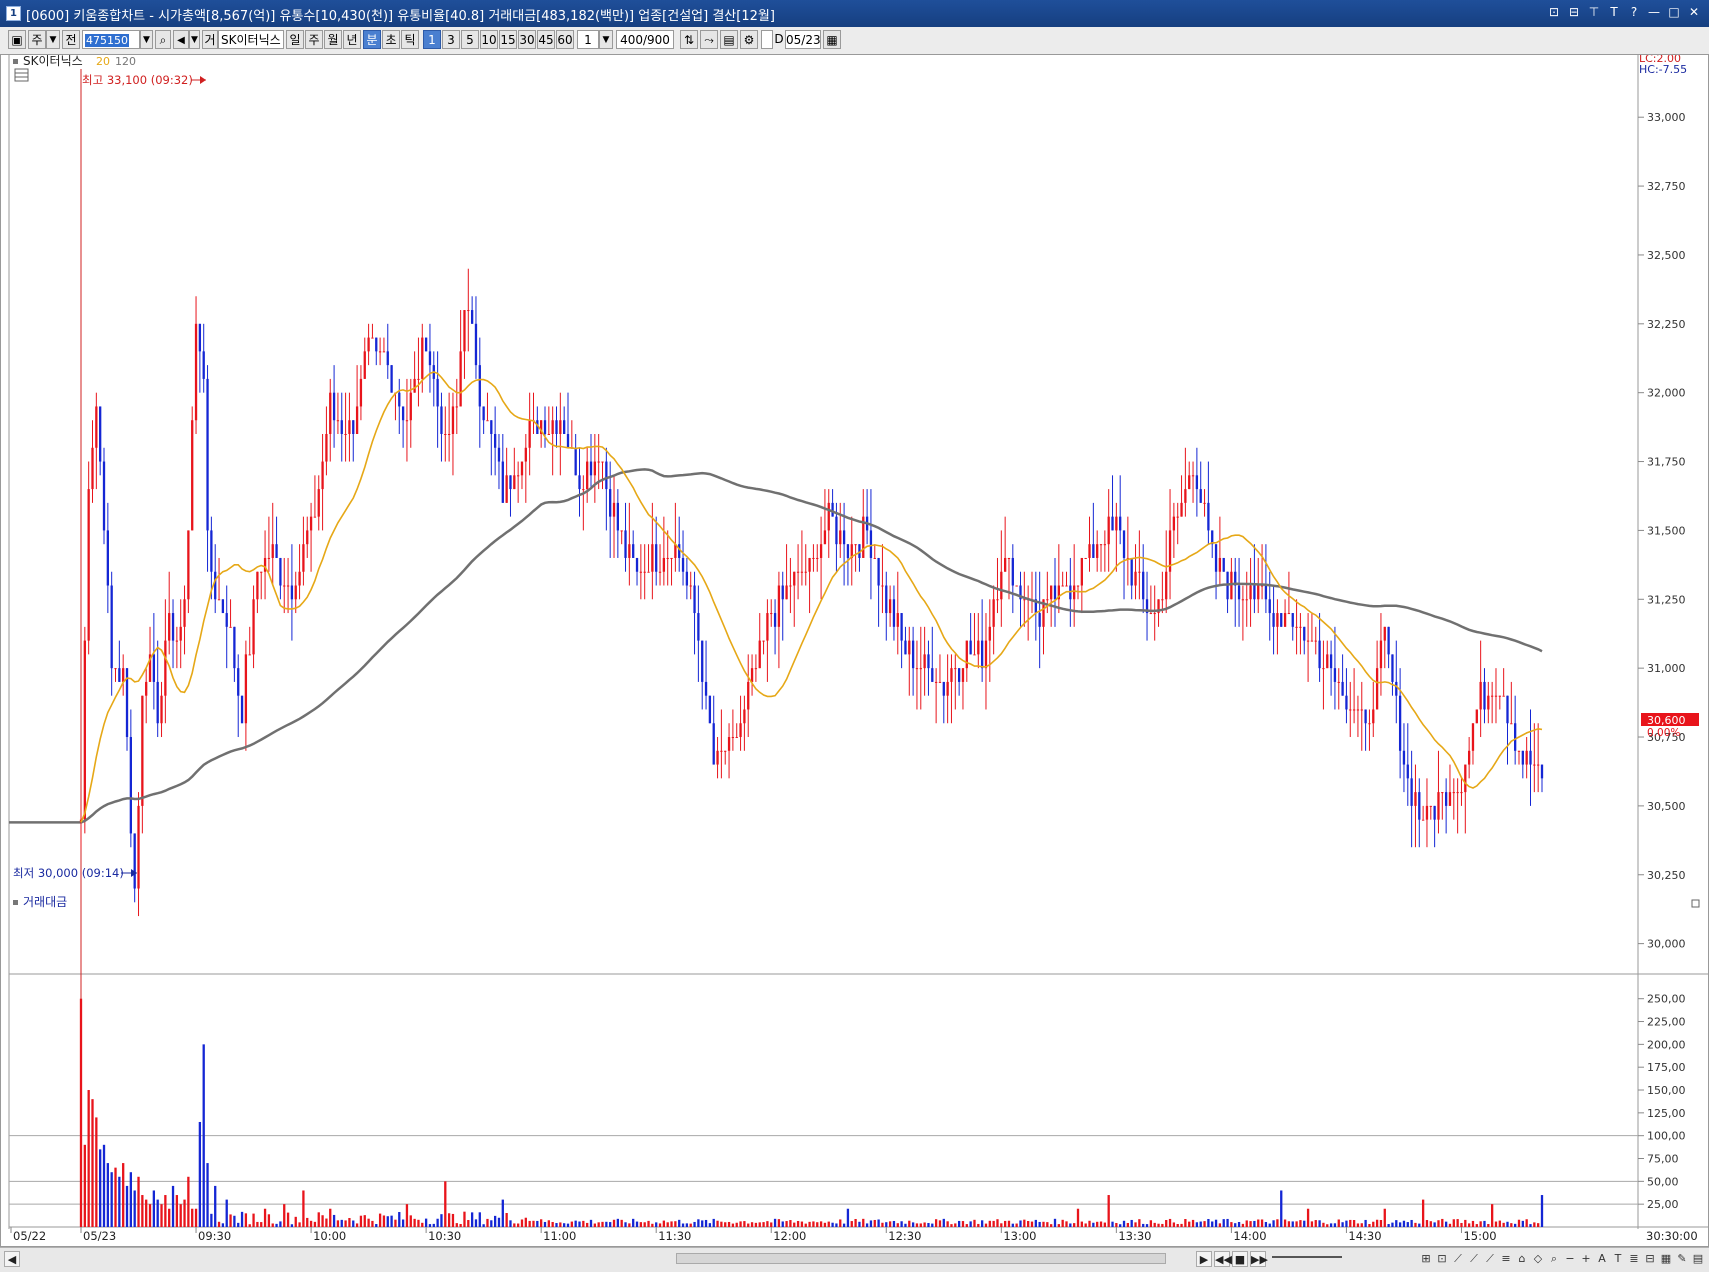  What do you see at coordinates (606, 39) in the screenshot?
I see `interval-dropdown-icon: ▼` at bounding box center [606, 39].